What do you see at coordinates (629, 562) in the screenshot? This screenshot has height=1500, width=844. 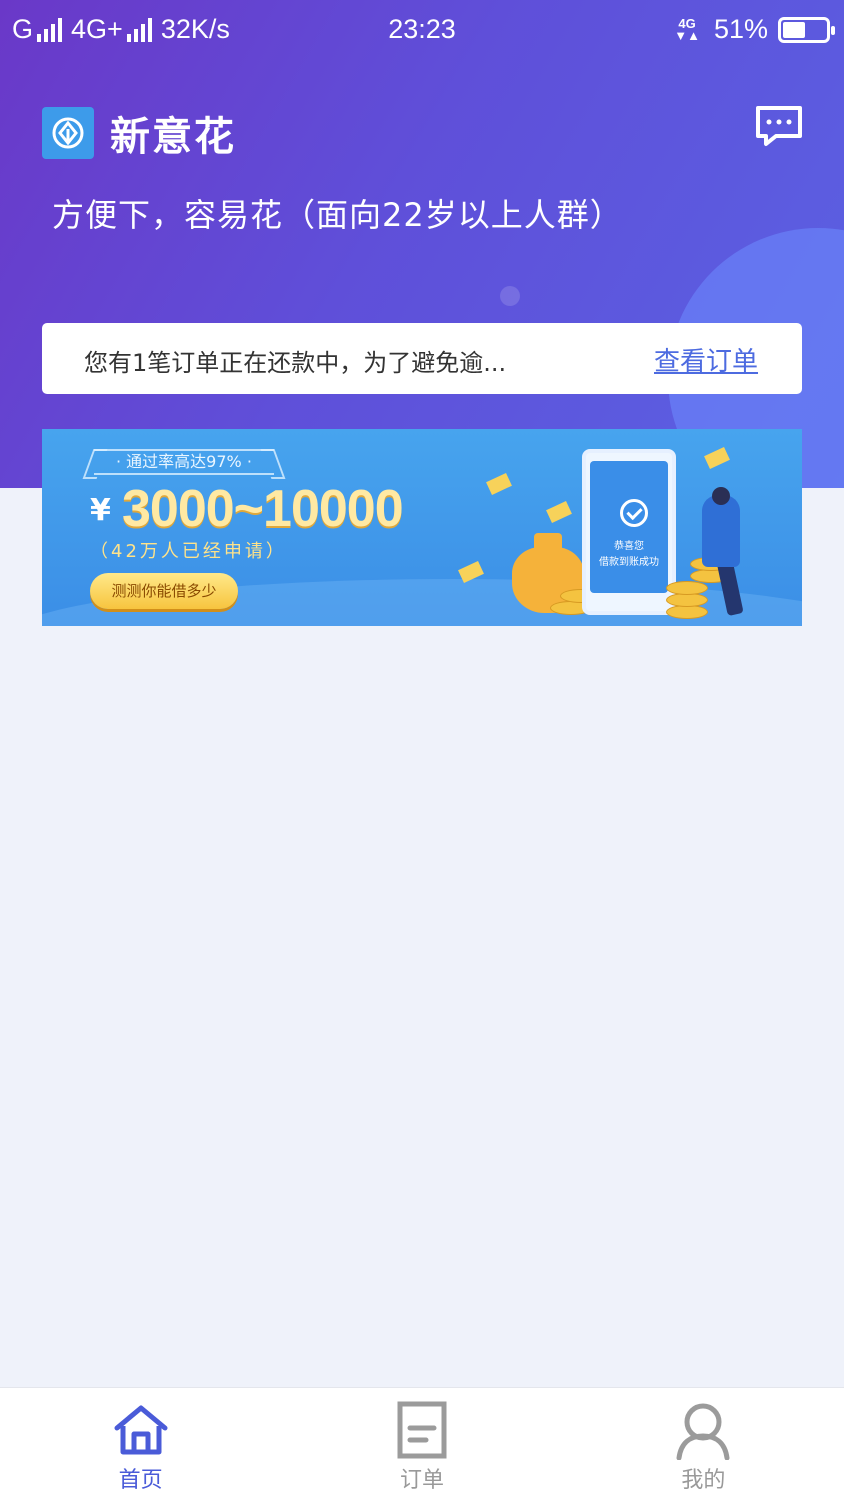 I see `phone-text-line2: 借款到账成功` at bounding box center [629, 562].